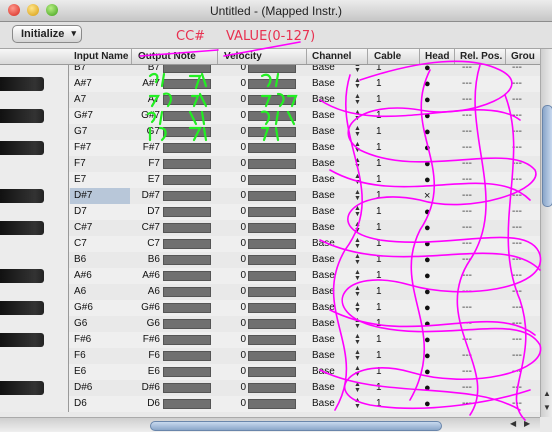  Describe the element at coordinates (270, 132) in the screenshot. I see `table-row: G7 G7 0 Base ▲ ▼ 1 ● --- ---` at that location.